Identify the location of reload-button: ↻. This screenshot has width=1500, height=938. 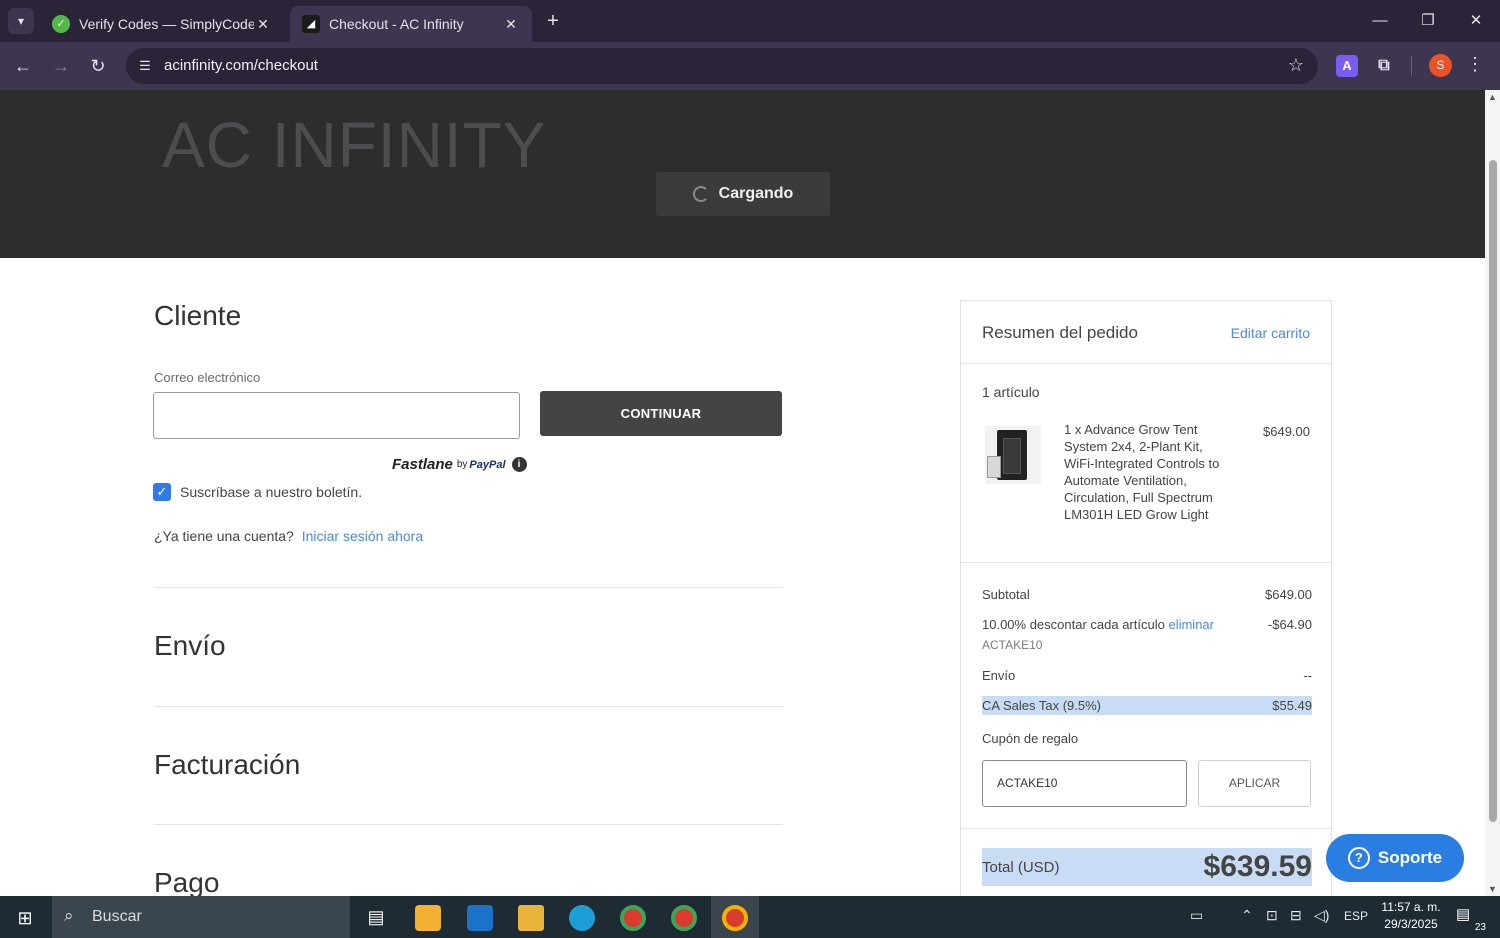
(98, 66).